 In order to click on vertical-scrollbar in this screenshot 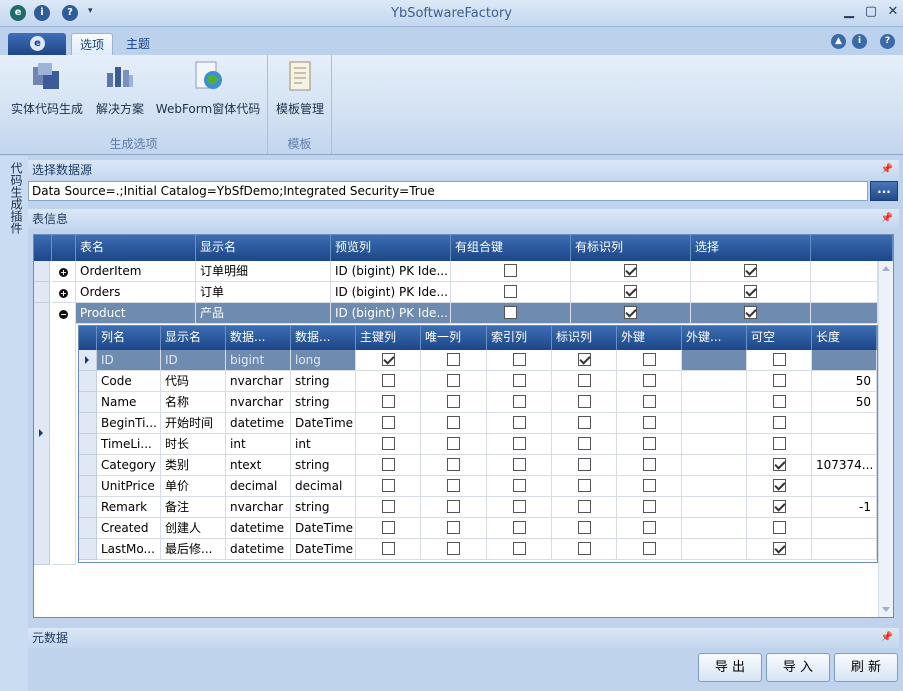, I will do `click(885, 439)`.